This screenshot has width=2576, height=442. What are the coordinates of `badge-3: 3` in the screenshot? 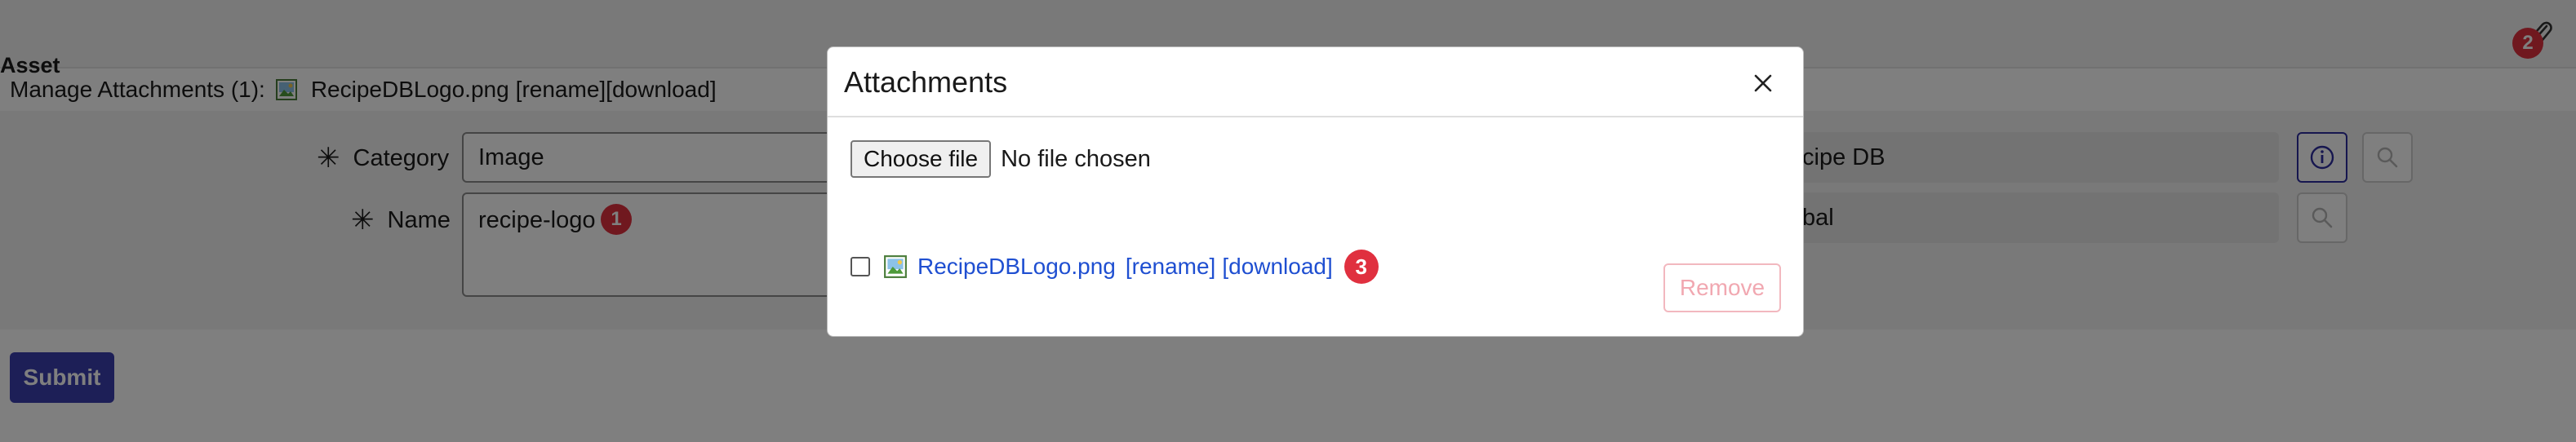 It's located at (1361, 267).